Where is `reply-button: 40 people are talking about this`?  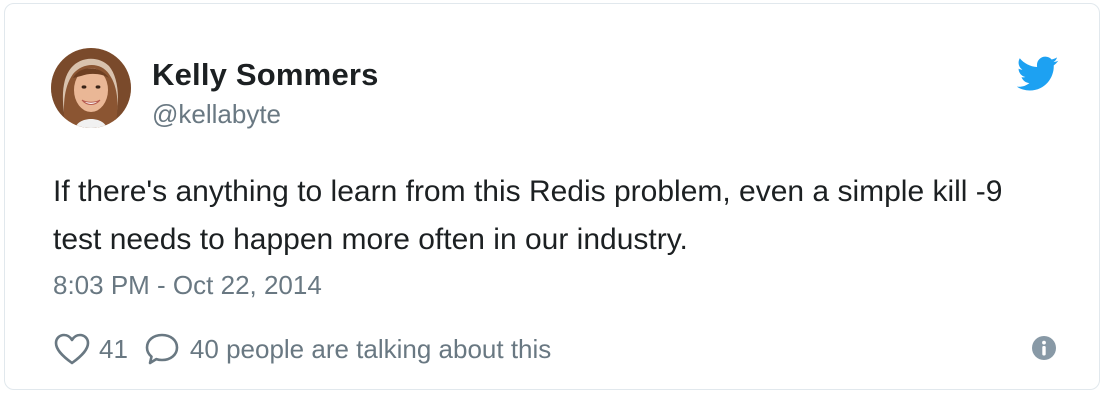
reply-button: 40 people are talking about this is located at coordinates (347, 349).